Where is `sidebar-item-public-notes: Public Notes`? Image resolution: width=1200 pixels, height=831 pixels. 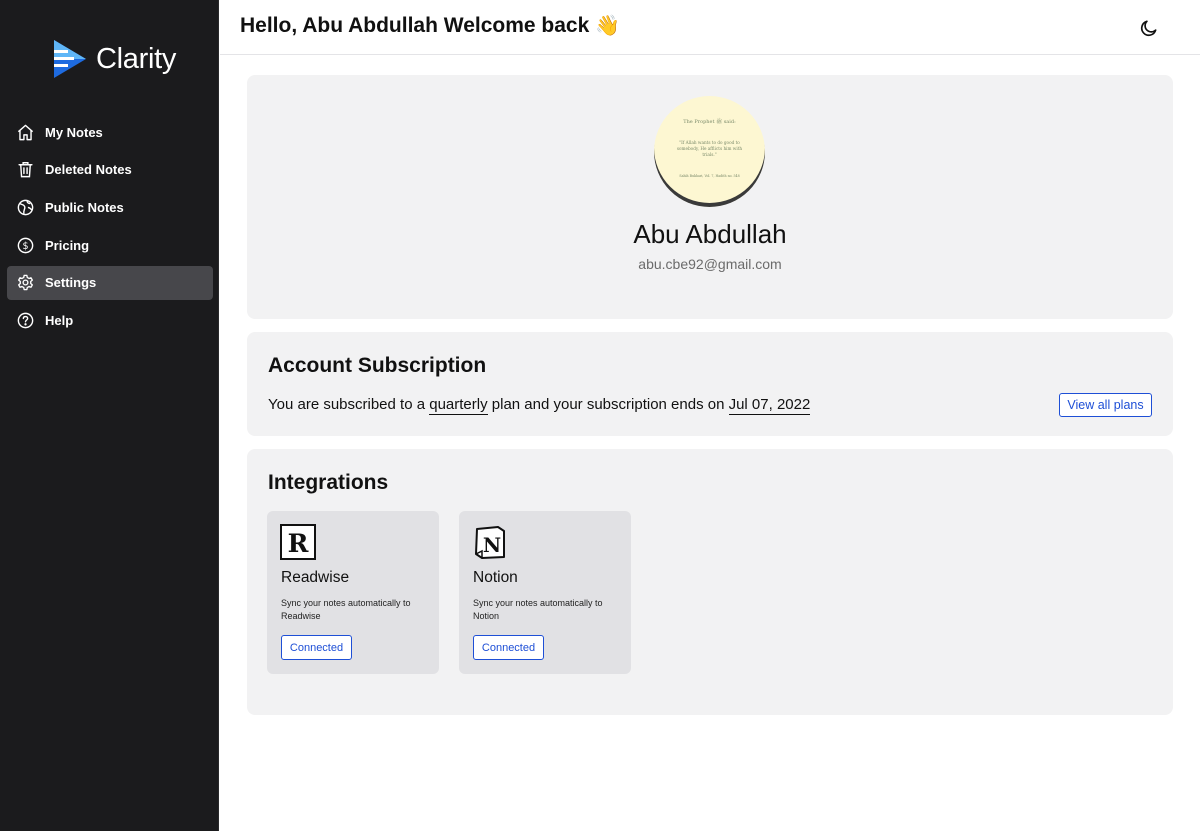
sidebar-item-public-notes: Public Notes is located at coordinates (110, 207).